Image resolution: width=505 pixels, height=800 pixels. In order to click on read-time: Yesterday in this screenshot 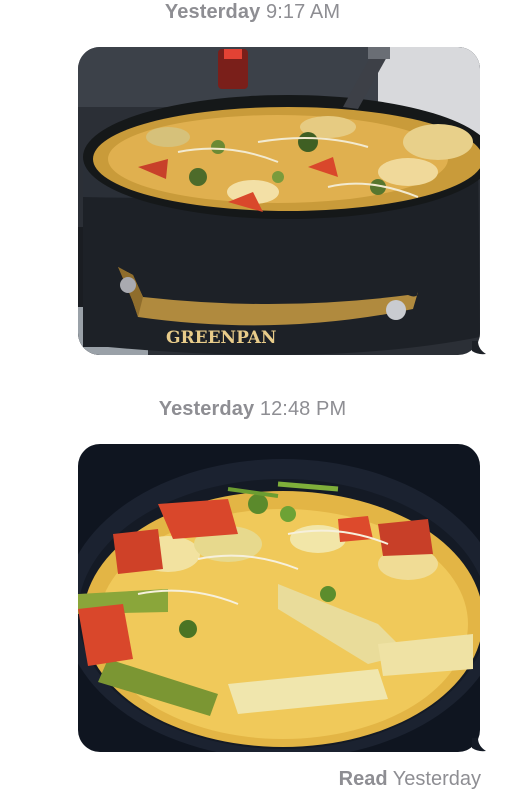, I will do `click(436, 779)`.